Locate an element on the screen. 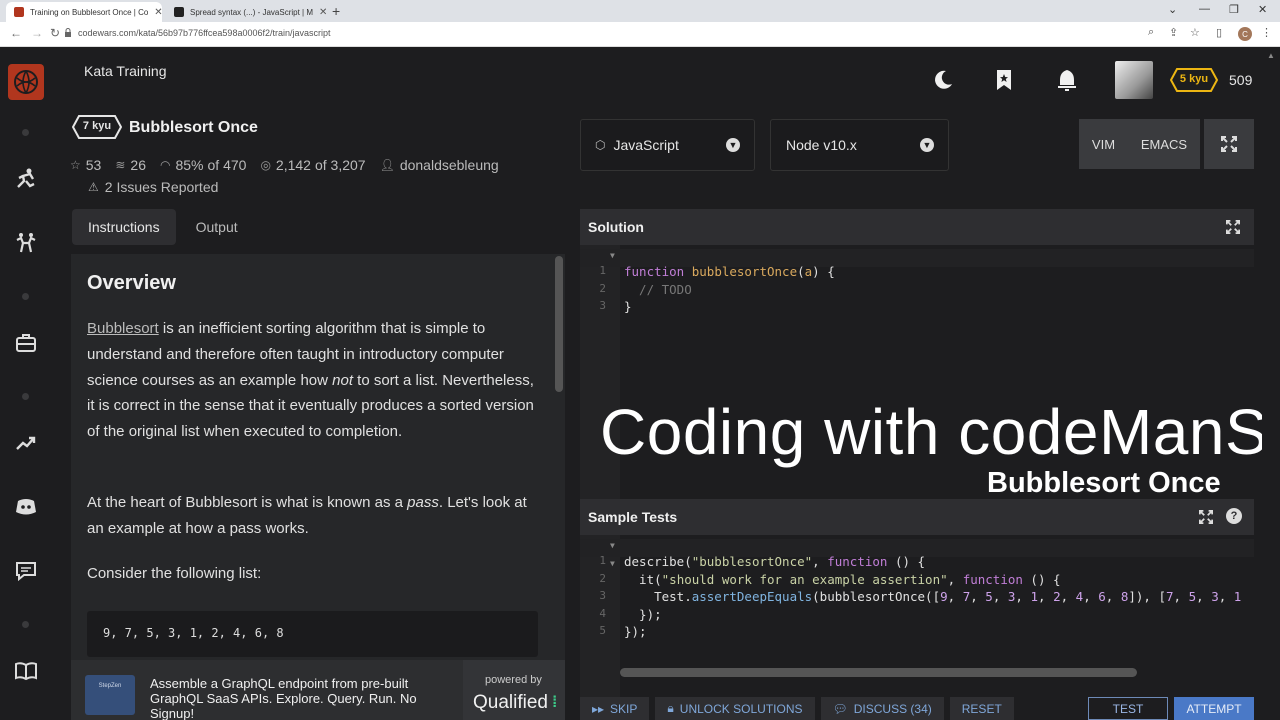 This screenshot has width=1280, height=720. share-icon: ⇪ is located at coordinates (1173, 32).